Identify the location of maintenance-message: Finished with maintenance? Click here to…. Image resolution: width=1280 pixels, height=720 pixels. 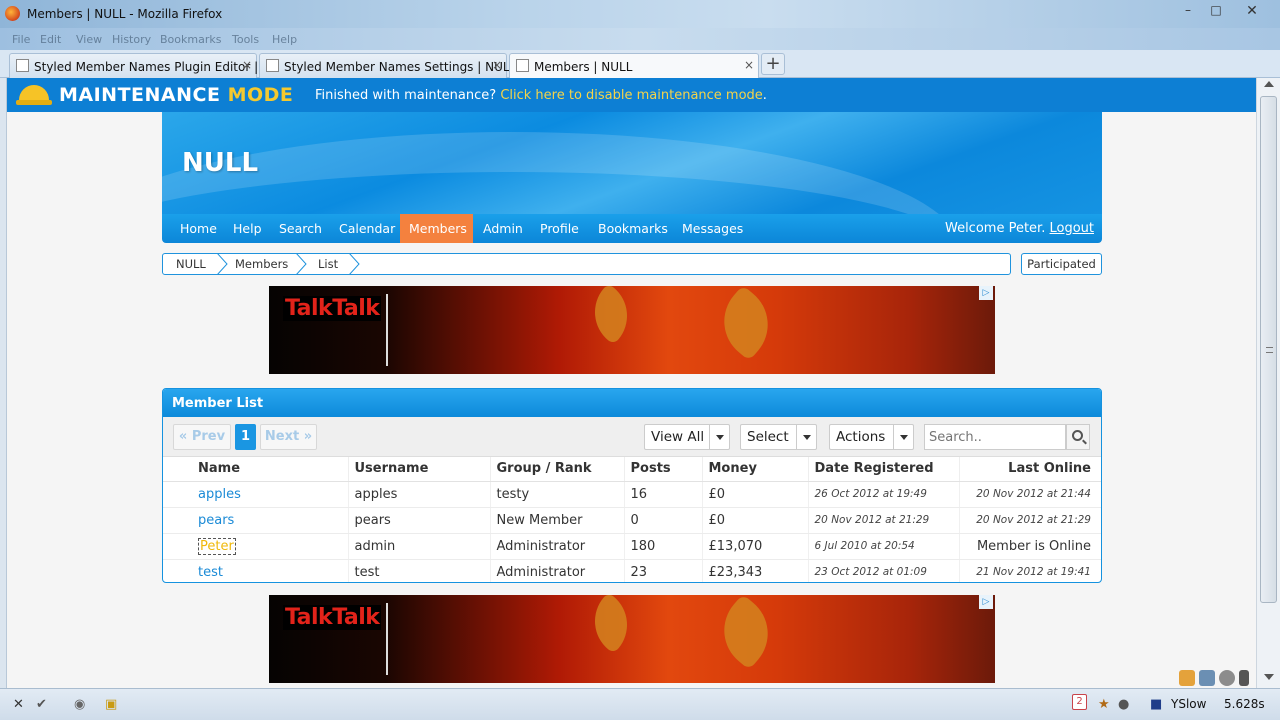
(541, 95).